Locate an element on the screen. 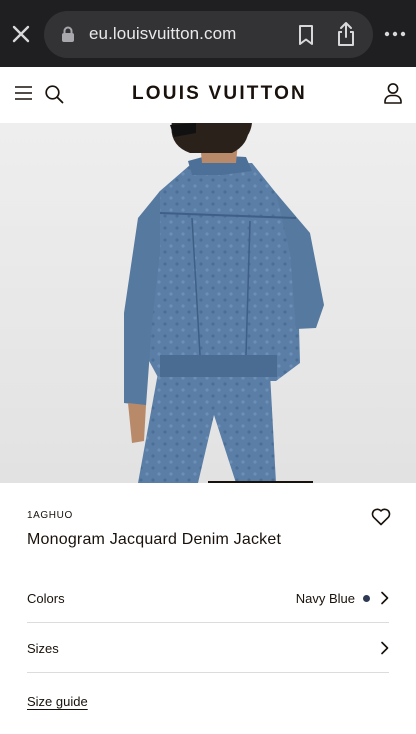 The image size is (416, 734). share-icon is located at coordinates (346, 34).